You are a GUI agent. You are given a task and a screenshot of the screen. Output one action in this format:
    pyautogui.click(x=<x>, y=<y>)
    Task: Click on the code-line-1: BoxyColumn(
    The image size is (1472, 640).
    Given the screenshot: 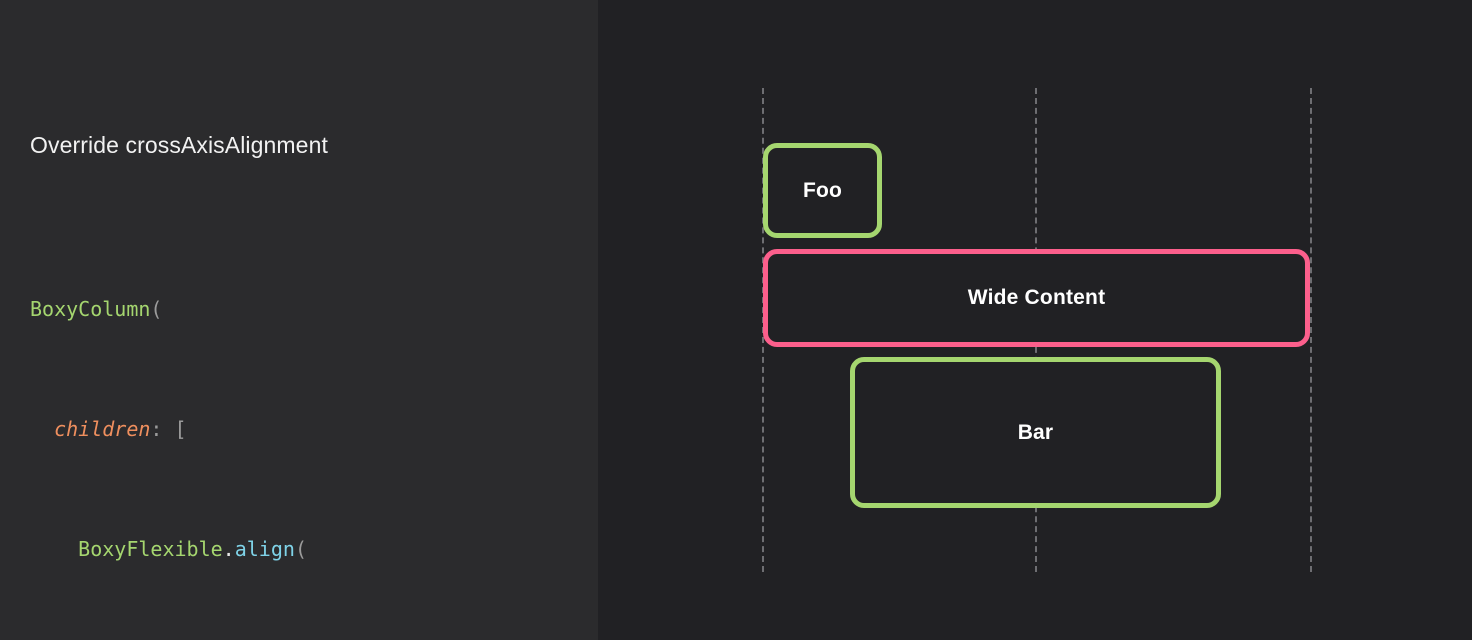 What is the action you would take?
    pyautogui.click(x=228, y=309)
    